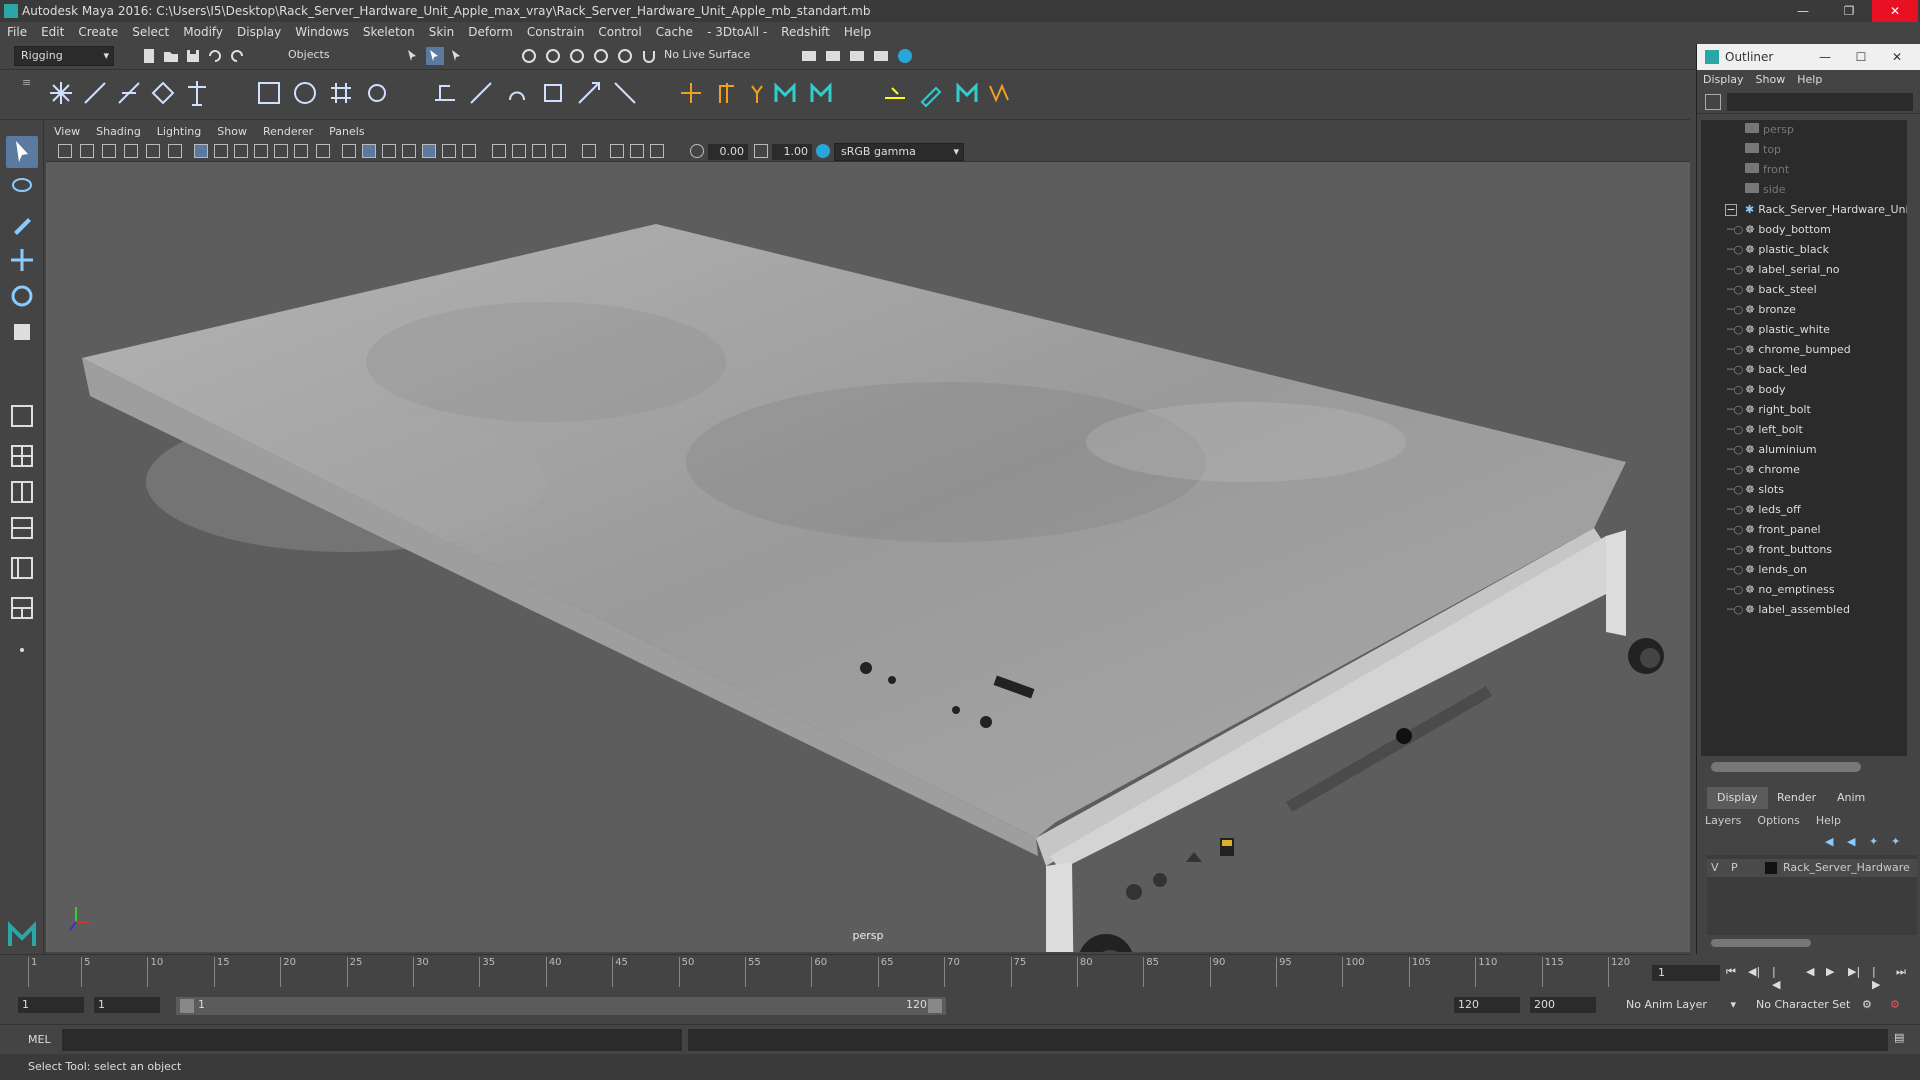 Image resolution: width=1920 pixels, height=1080 pixels. I want to click on gate-mask-icon, so click(261, 151).